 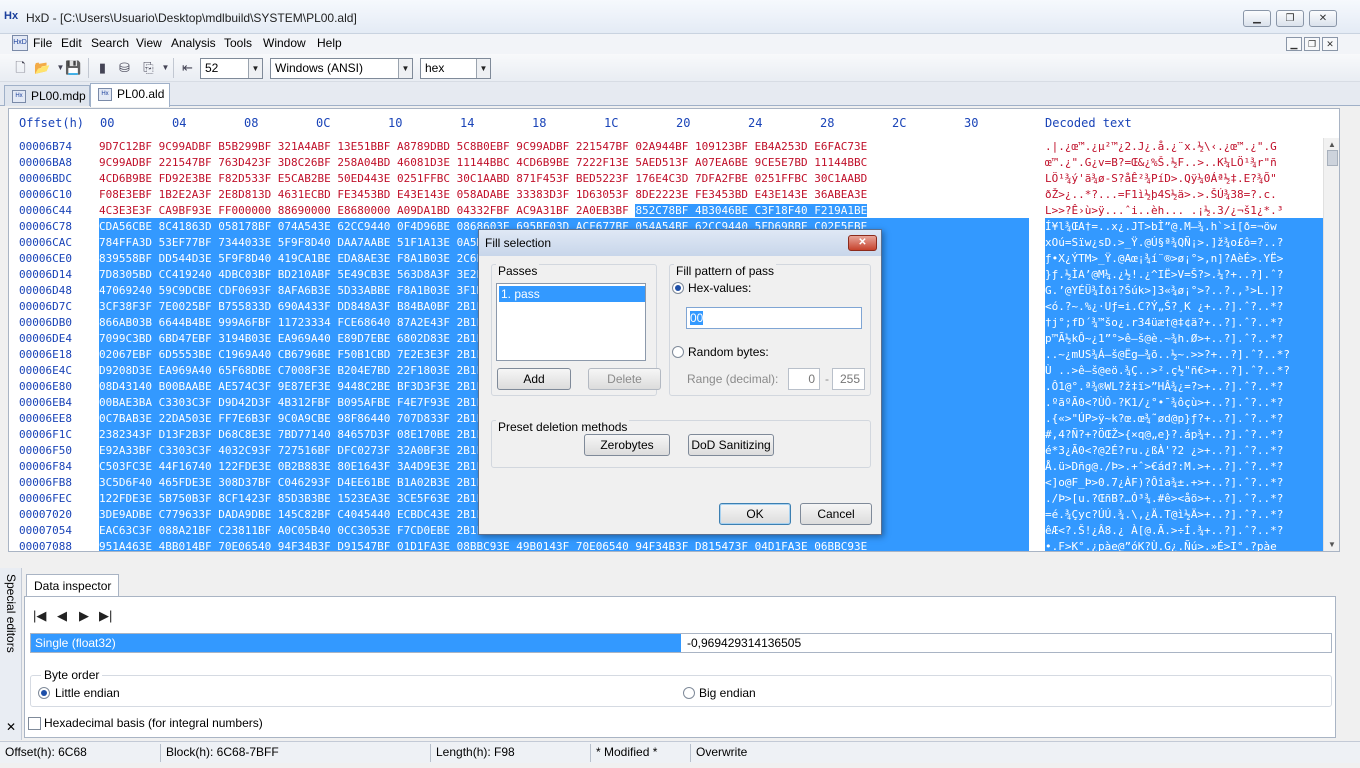 I want to click on minimize-button: ▁, so click(x=1257, y=18).